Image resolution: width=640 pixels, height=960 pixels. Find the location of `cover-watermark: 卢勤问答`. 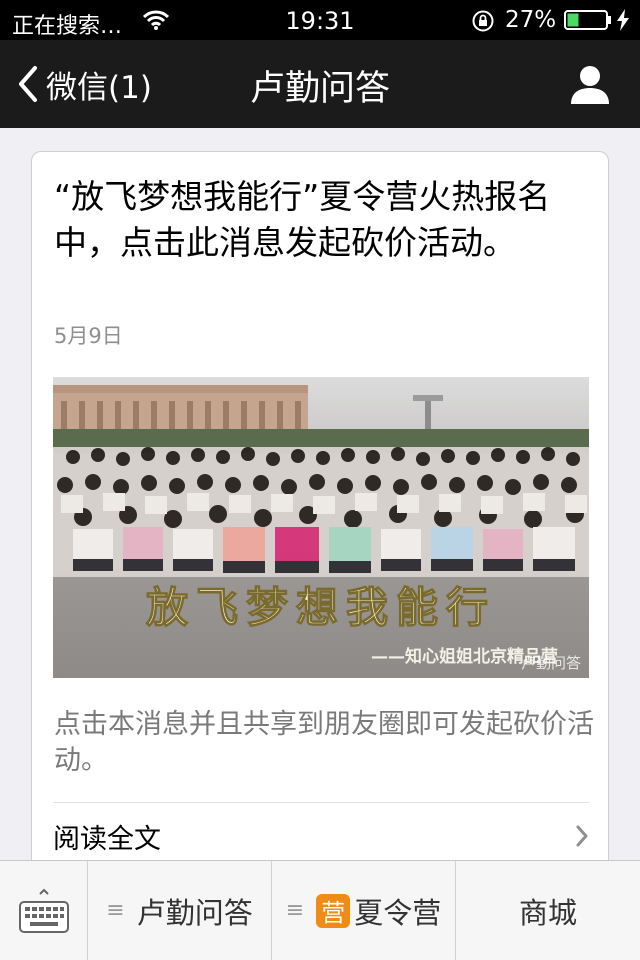

cover-watermark: 卢勤问答 is located at coordinates (551, 663).